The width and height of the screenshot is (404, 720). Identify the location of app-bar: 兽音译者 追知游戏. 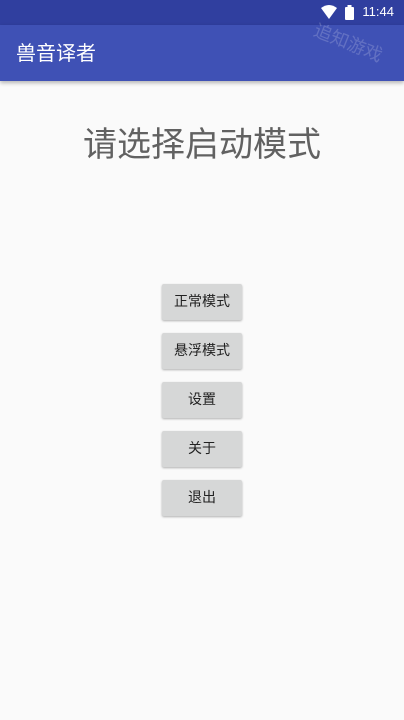
(202, 50).